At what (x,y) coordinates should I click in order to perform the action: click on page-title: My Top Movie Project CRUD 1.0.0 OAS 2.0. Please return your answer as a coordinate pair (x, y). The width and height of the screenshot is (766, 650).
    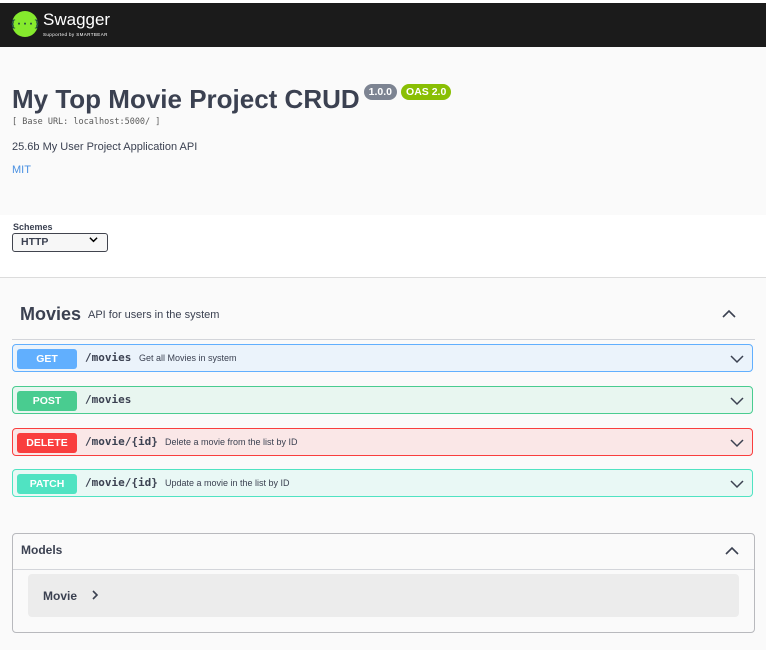
    Looking at the image, I should click on (232, 99).